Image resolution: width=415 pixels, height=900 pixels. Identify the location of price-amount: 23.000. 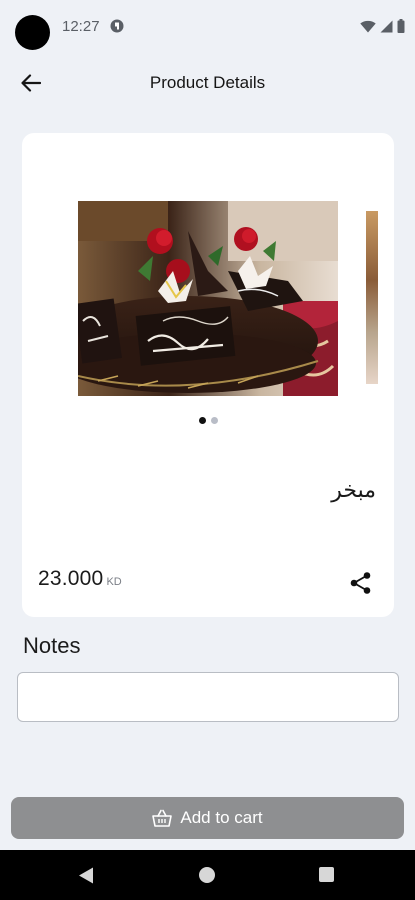
(71, 578).